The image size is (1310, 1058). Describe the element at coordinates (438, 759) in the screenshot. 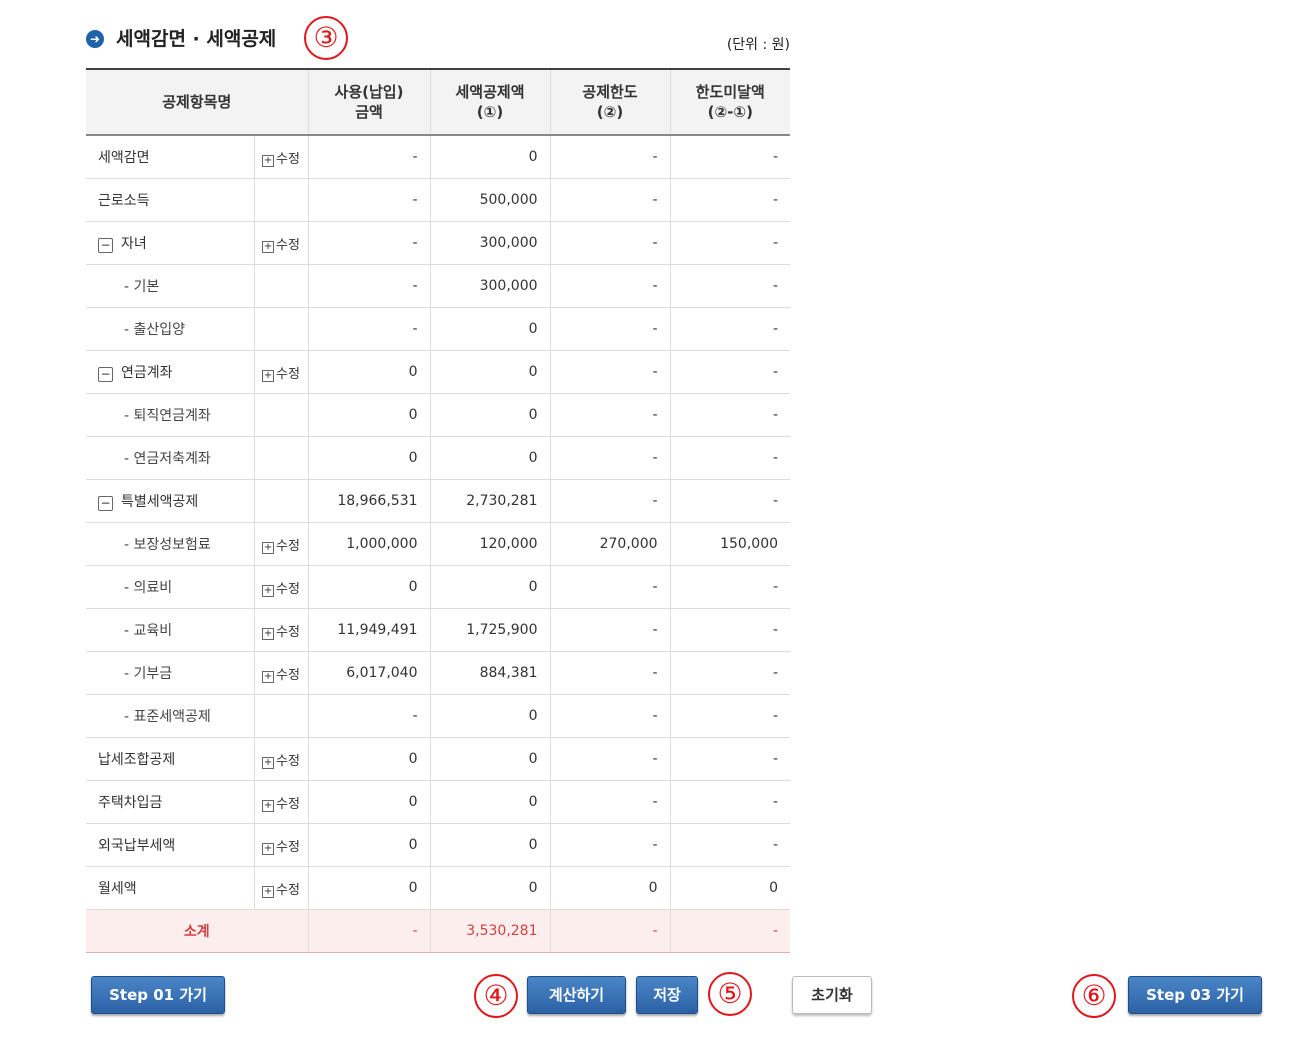

I see `table-row: 납세조합공제 + 수정 0 0 - -` at that location.